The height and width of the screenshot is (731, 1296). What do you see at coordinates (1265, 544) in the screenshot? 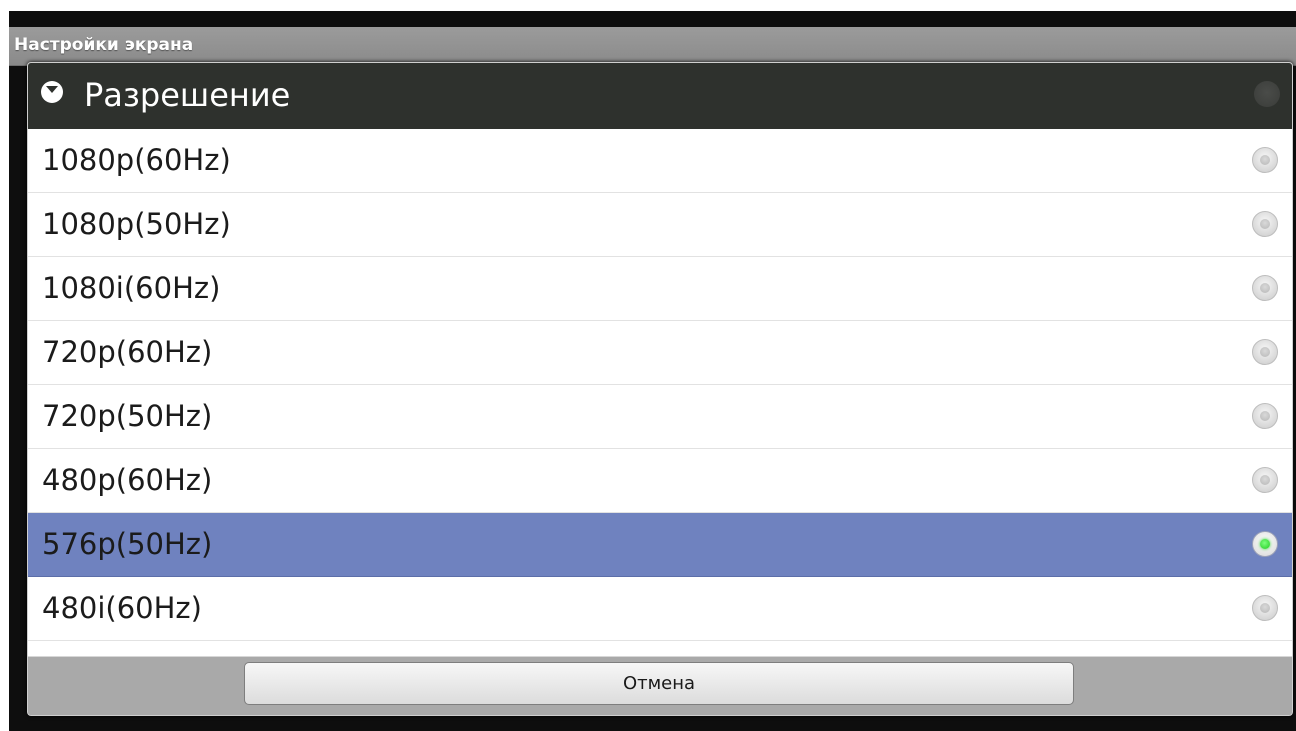
I see `radio-button-checked-icon` at bounding box center [1265, 544].